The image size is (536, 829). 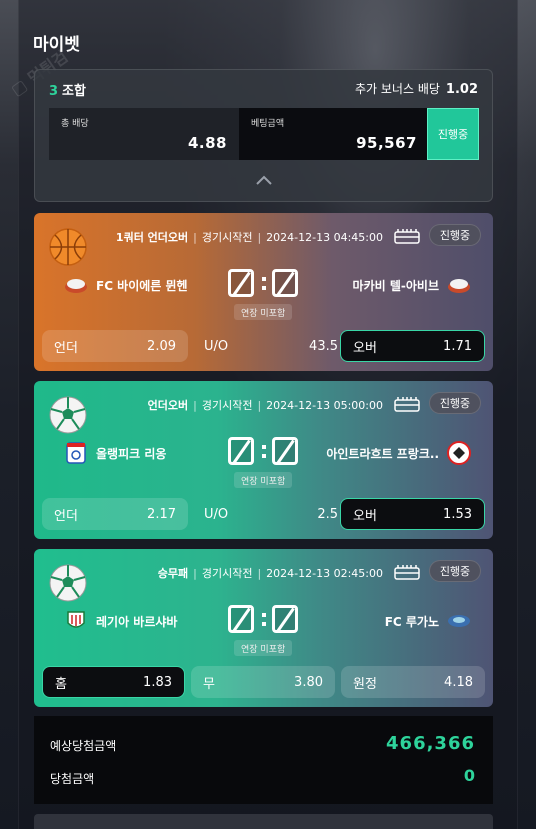 What do you see at coordinates (137, 621) in the screenshot?
I see `home-team-name: 레기아 바르샤바` at bounding box center [137, 621].